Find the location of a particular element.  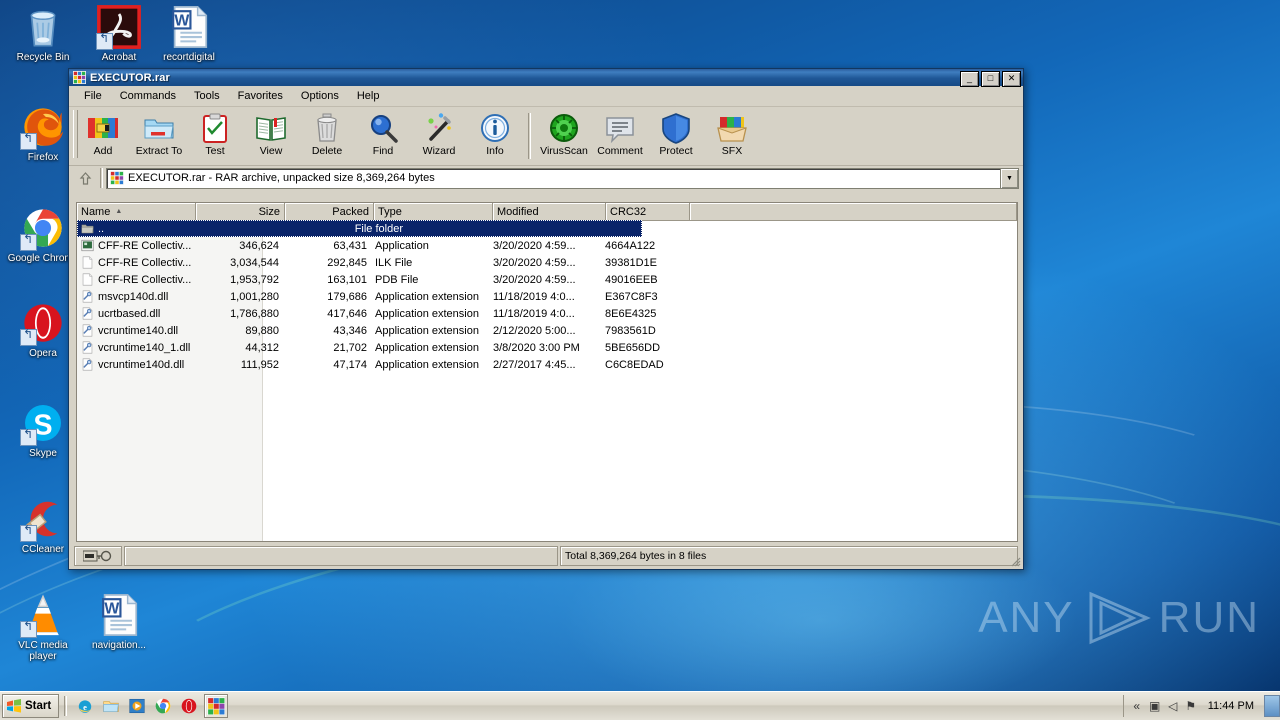

menu-item-file: File is located at coordinates (93, 96).